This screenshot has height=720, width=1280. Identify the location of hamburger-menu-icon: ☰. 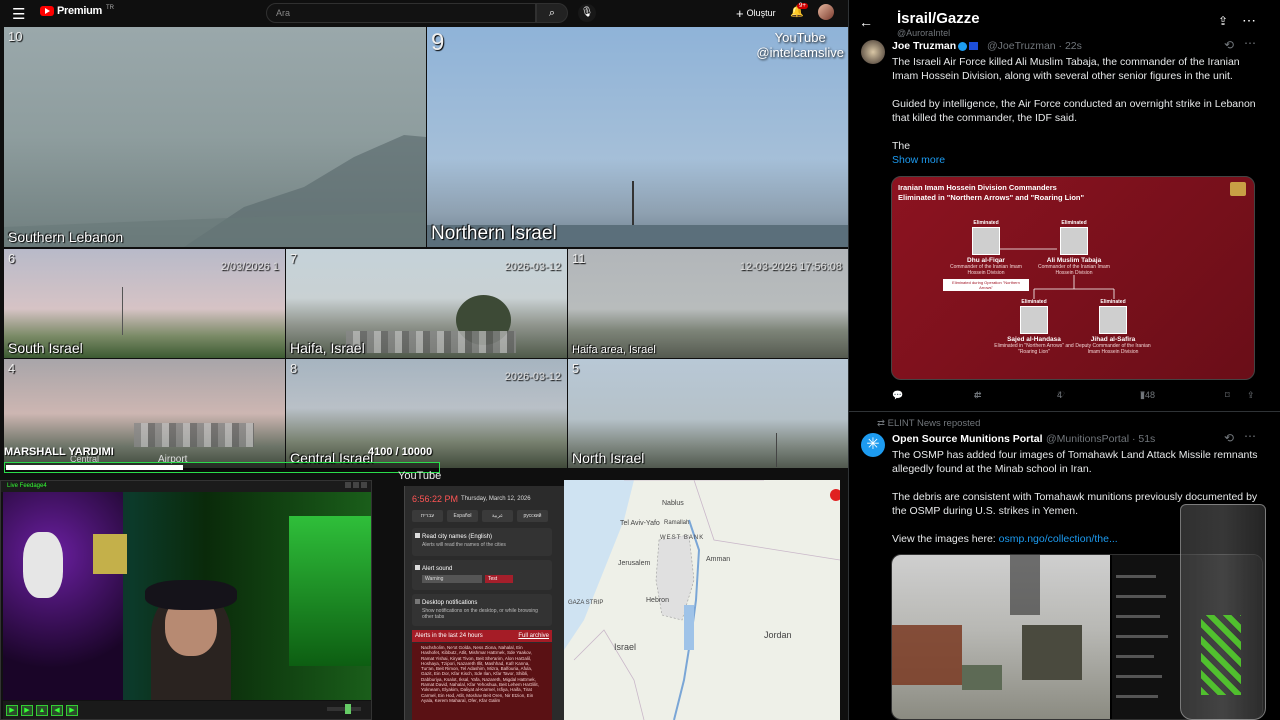
(18, 14).